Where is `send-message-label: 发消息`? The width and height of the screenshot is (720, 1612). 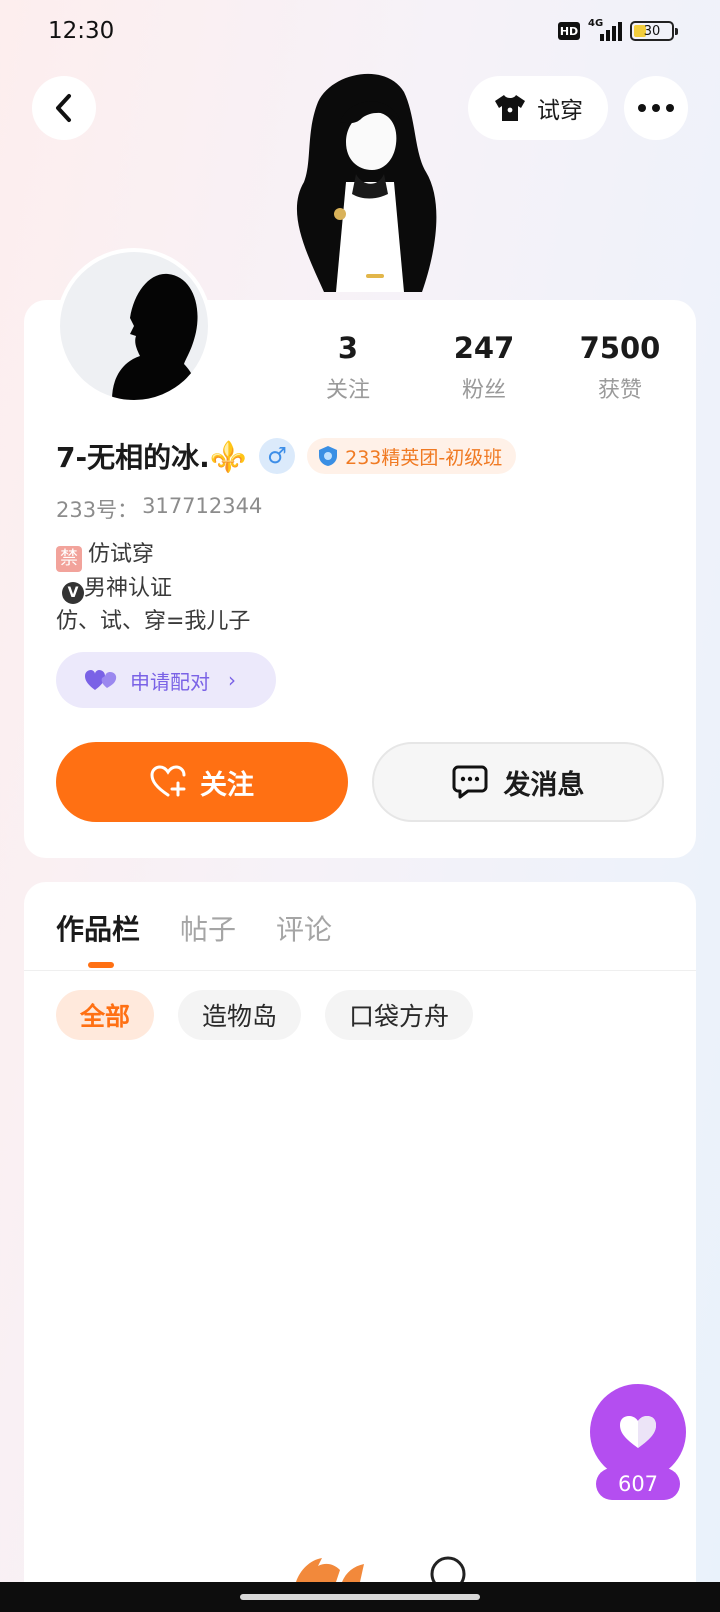 send-message-label: 发消息 is located at coordinates (544, 785).